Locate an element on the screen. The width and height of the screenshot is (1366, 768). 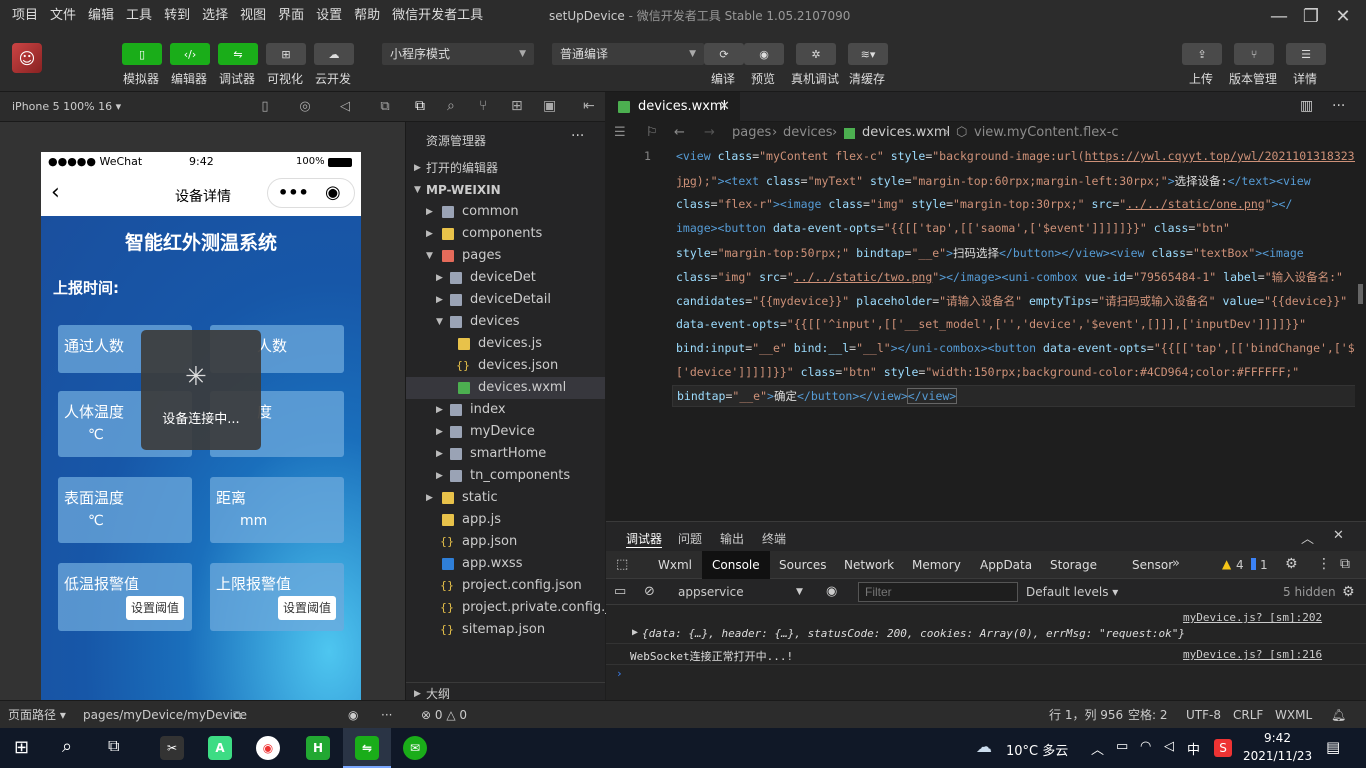
bell-icon: 🔔︎ is located at coordinates (1338, 715).